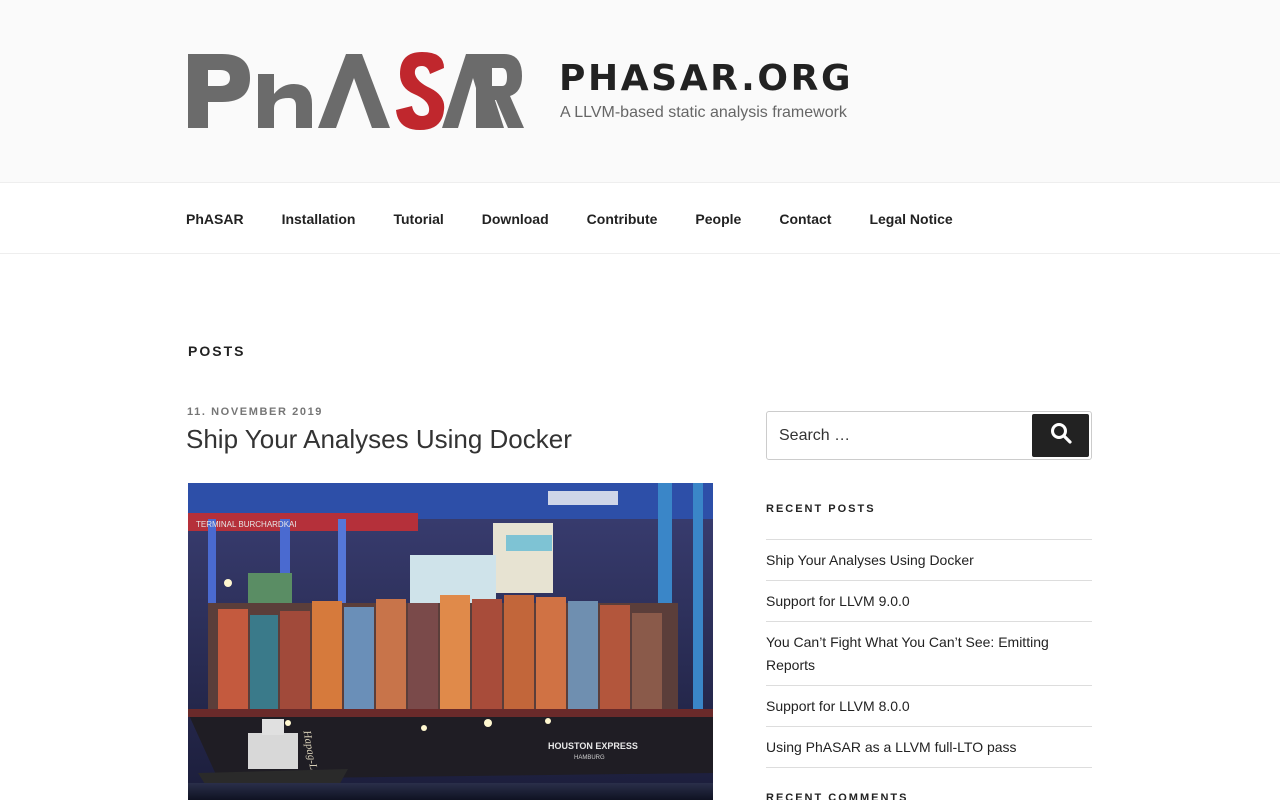 The image size is (1280, 800). Describe the element at coordinates (900, 435) in the screenshot. I see `search-input` at that location.